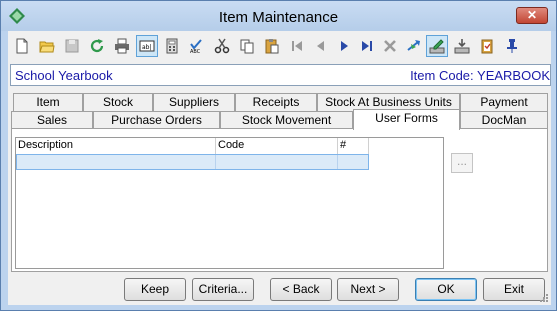 This screenshot has width=557, height=311. What do you see at coordinates (321, 46) in the screenshot?
I see `previous-record-icon` at bounding box center [321, 46].